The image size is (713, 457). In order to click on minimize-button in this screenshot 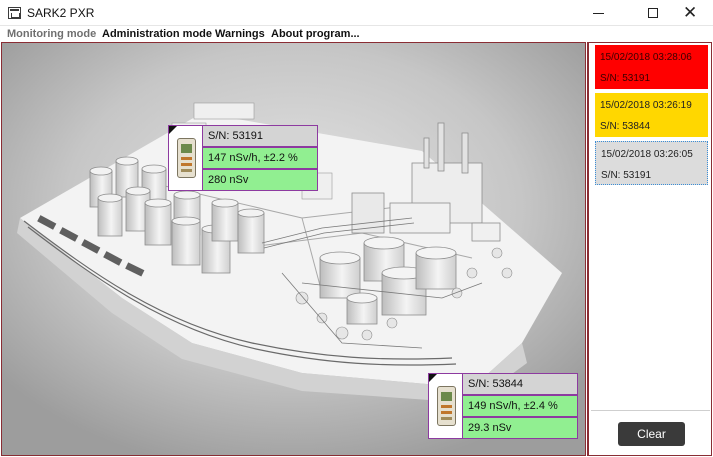, I will do `click(599, 13)`.